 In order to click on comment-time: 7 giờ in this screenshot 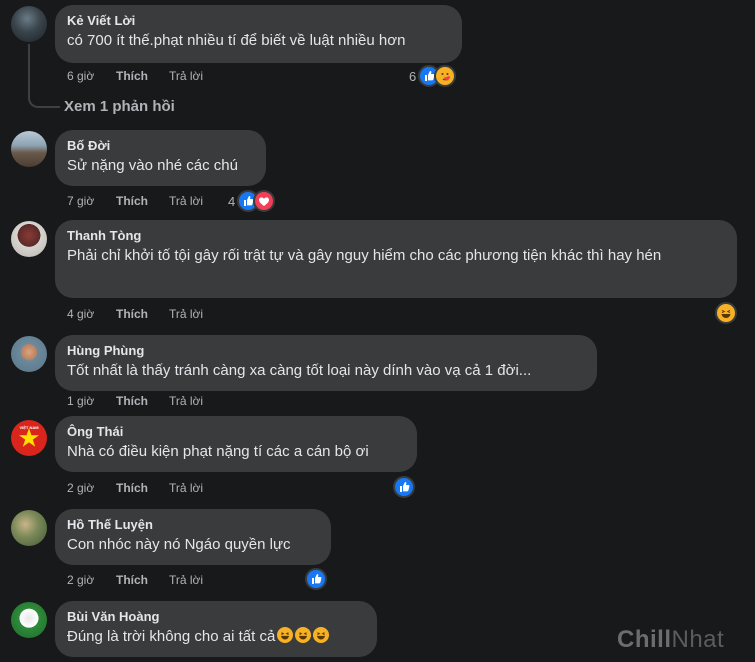, I will do `click(80, 201)`.